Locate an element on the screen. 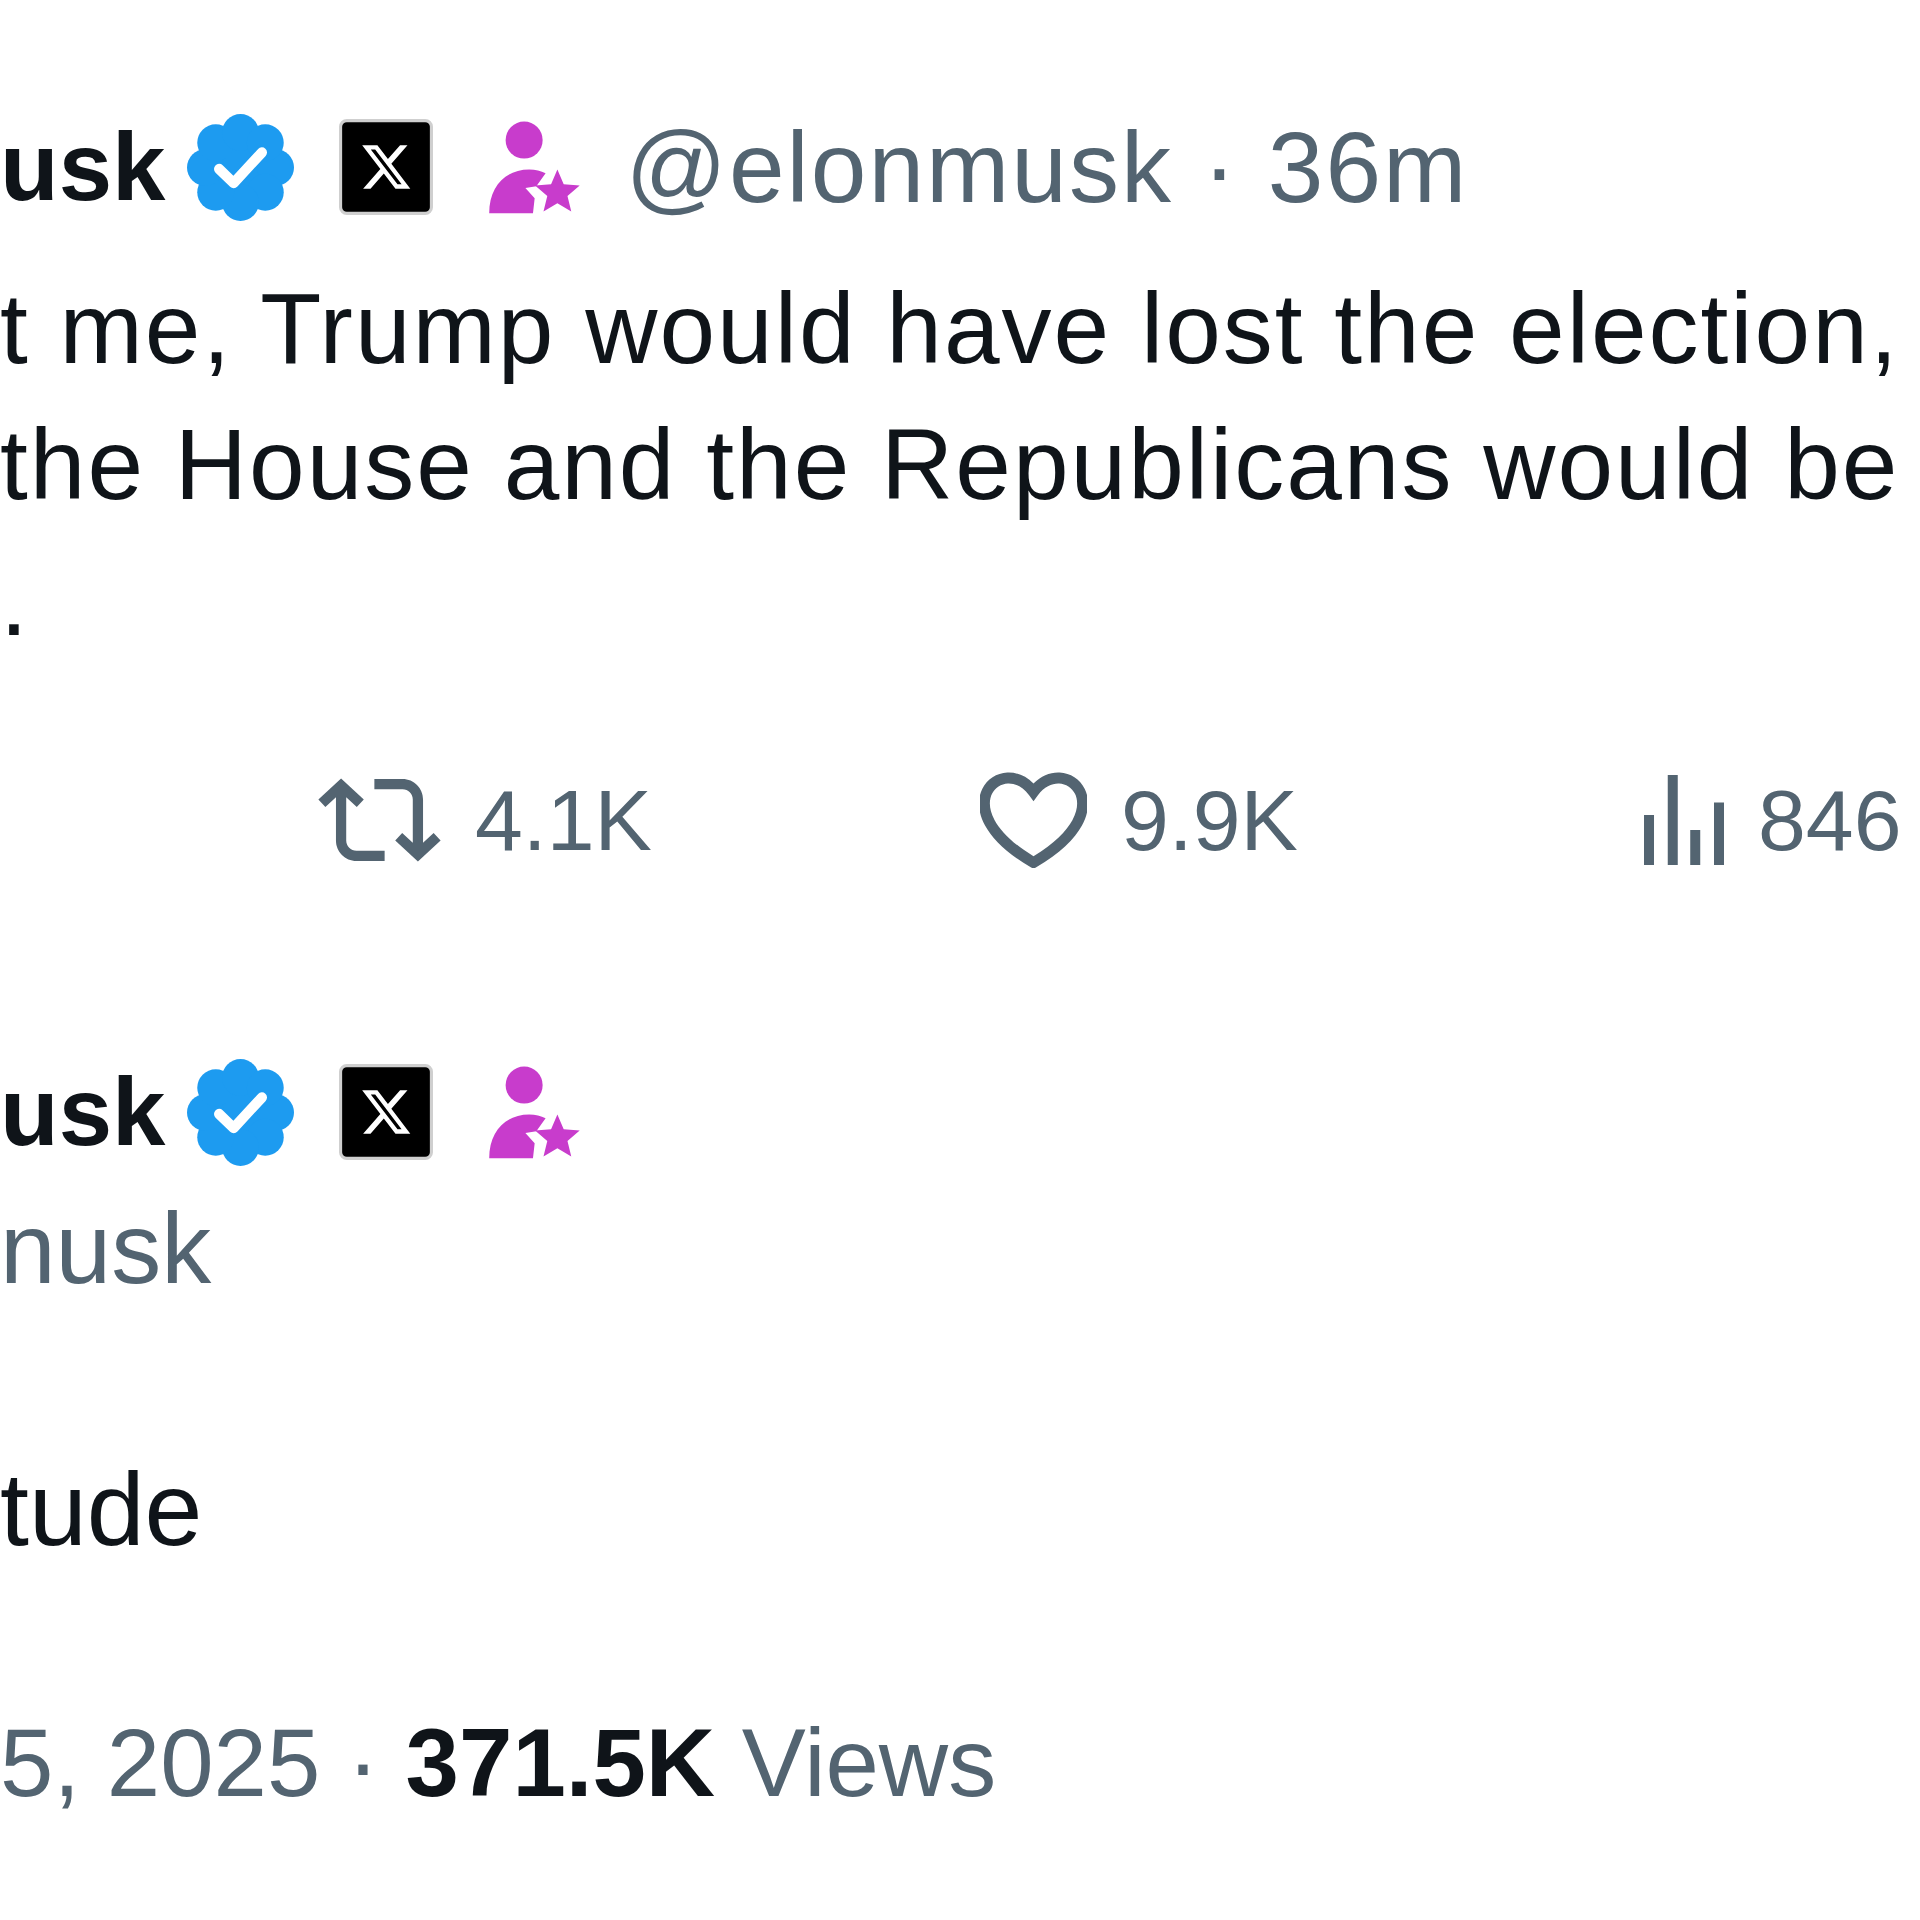  repost-button: 4.1K is located at coordinates (485, 820).